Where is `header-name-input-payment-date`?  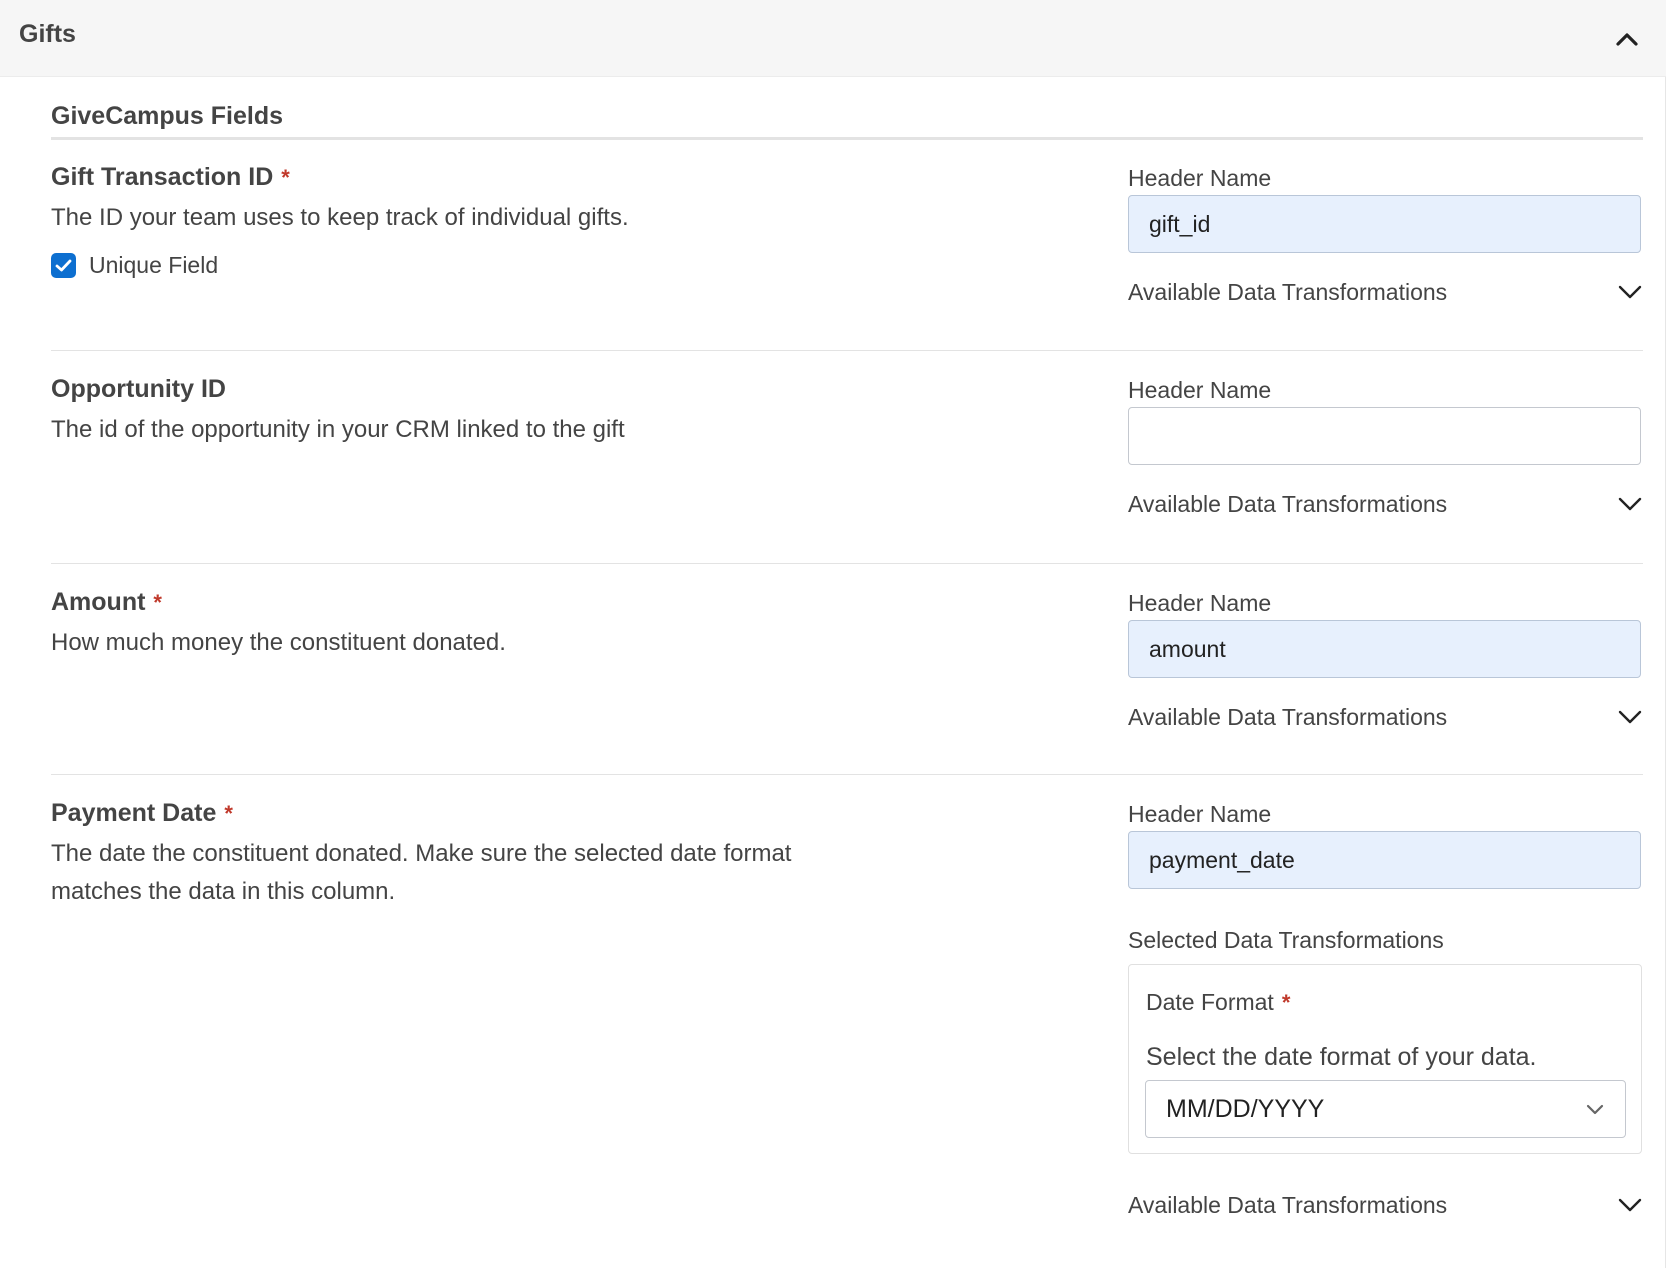
header-name-input-payment-date is located at coordinates (1384, 860).